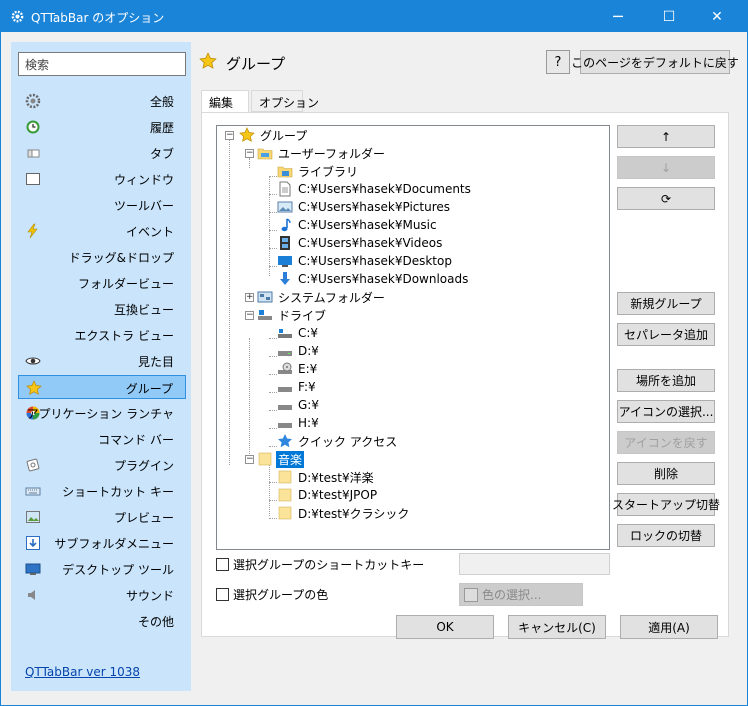 The image size is (748, 706). Describe the element at coordinates (102, 179) in the screenshot. I see `sidebar-item-window: ウィンドウ` at that location.